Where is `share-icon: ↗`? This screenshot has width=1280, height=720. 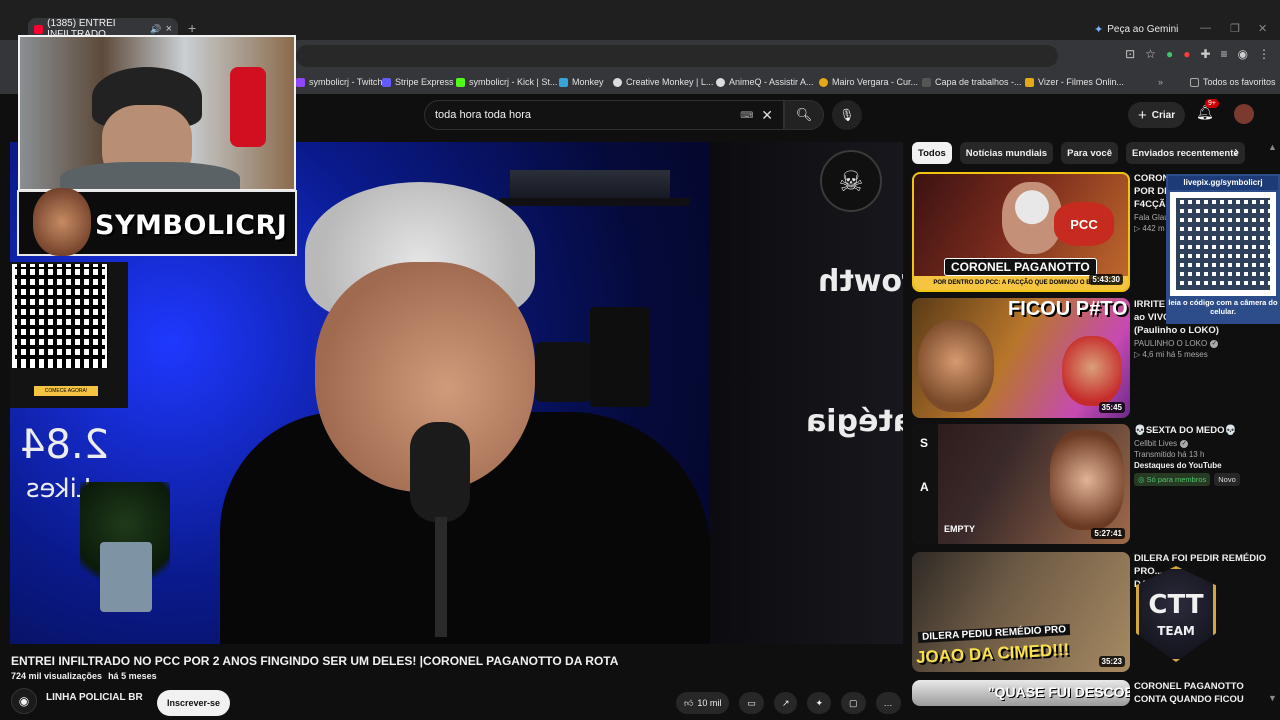 share-icon: ↗ is located at coordinates (785, 702).